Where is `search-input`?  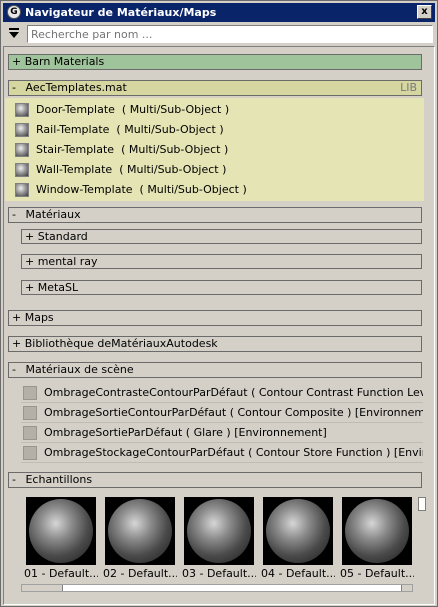 search-input is located at coordinates (230, 34).